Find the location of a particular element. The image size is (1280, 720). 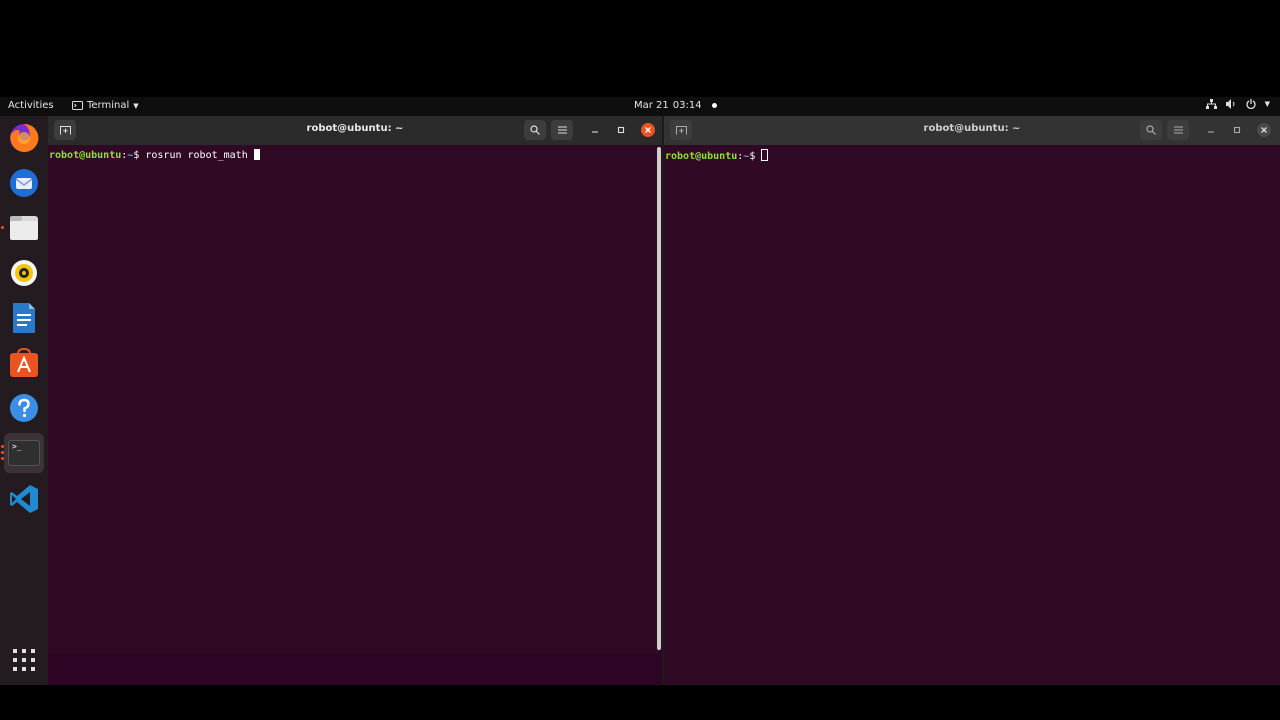

clock-date: Mar 21 is located at coordinates (651, 105).